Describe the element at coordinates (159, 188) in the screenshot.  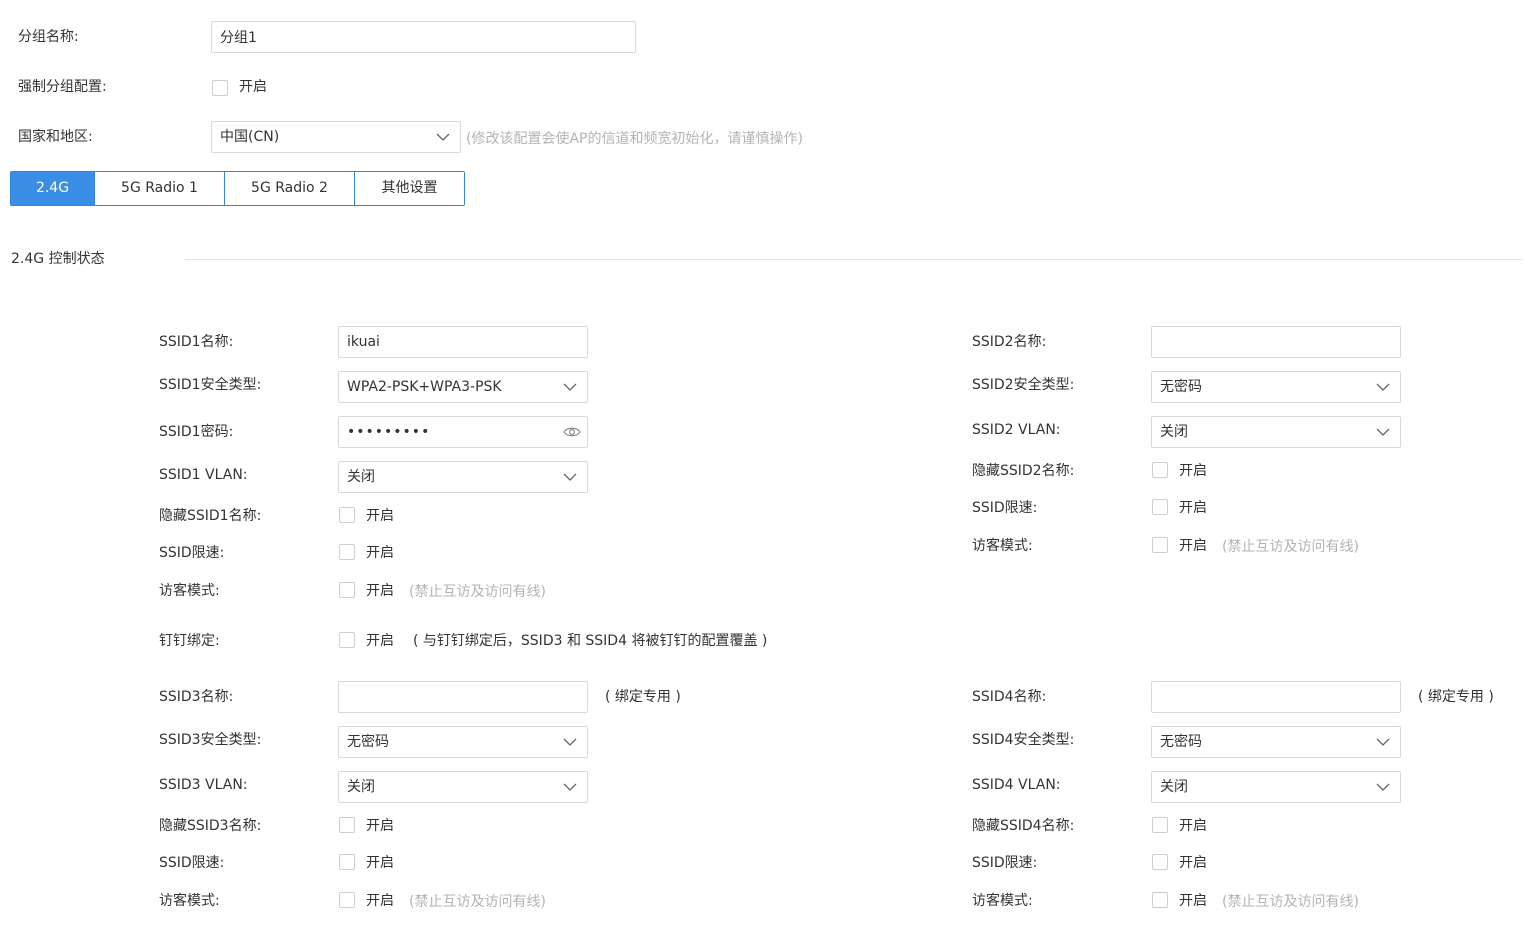
I see `tab-5g-radio-1: 5G Radio 1` at that location.